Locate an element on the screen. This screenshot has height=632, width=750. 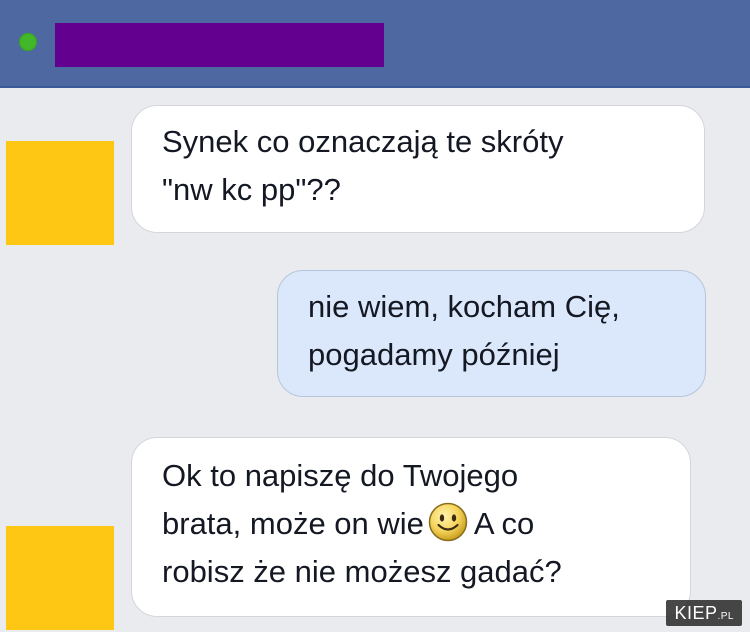
site-watermark: KIEP.PL is located at coordinates (704, 613).